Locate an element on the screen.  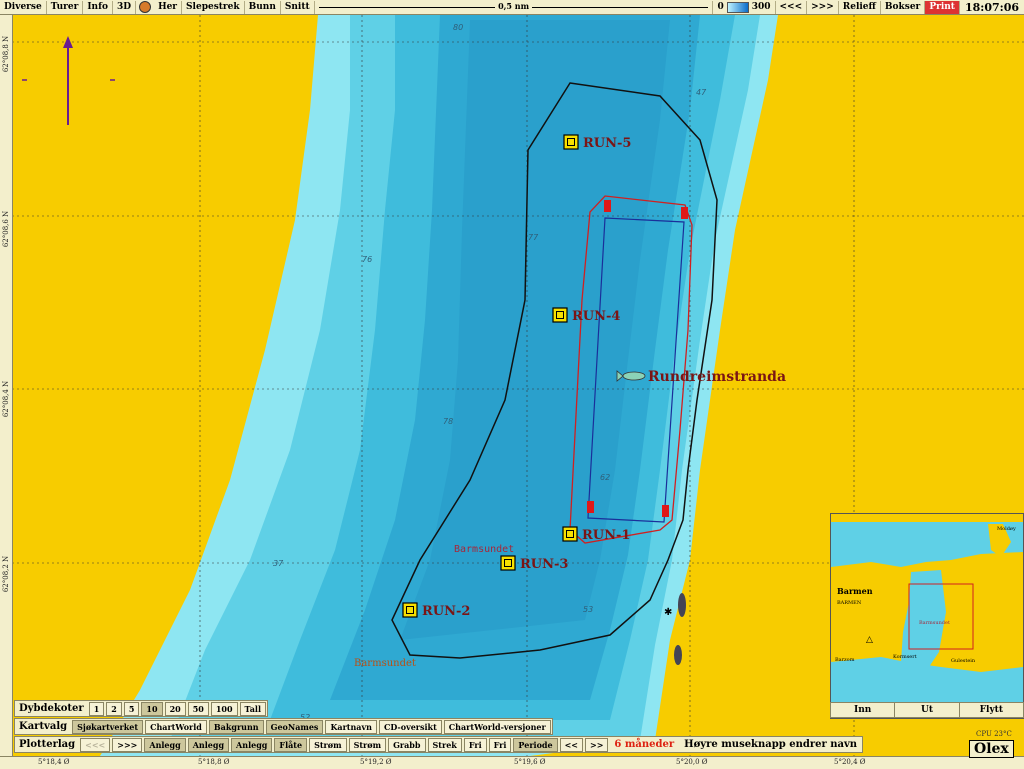
dybdekoter-panel: Dybdekoter 1 2 5 10 20 50 100 Tall is located at coordinates (141, 708).